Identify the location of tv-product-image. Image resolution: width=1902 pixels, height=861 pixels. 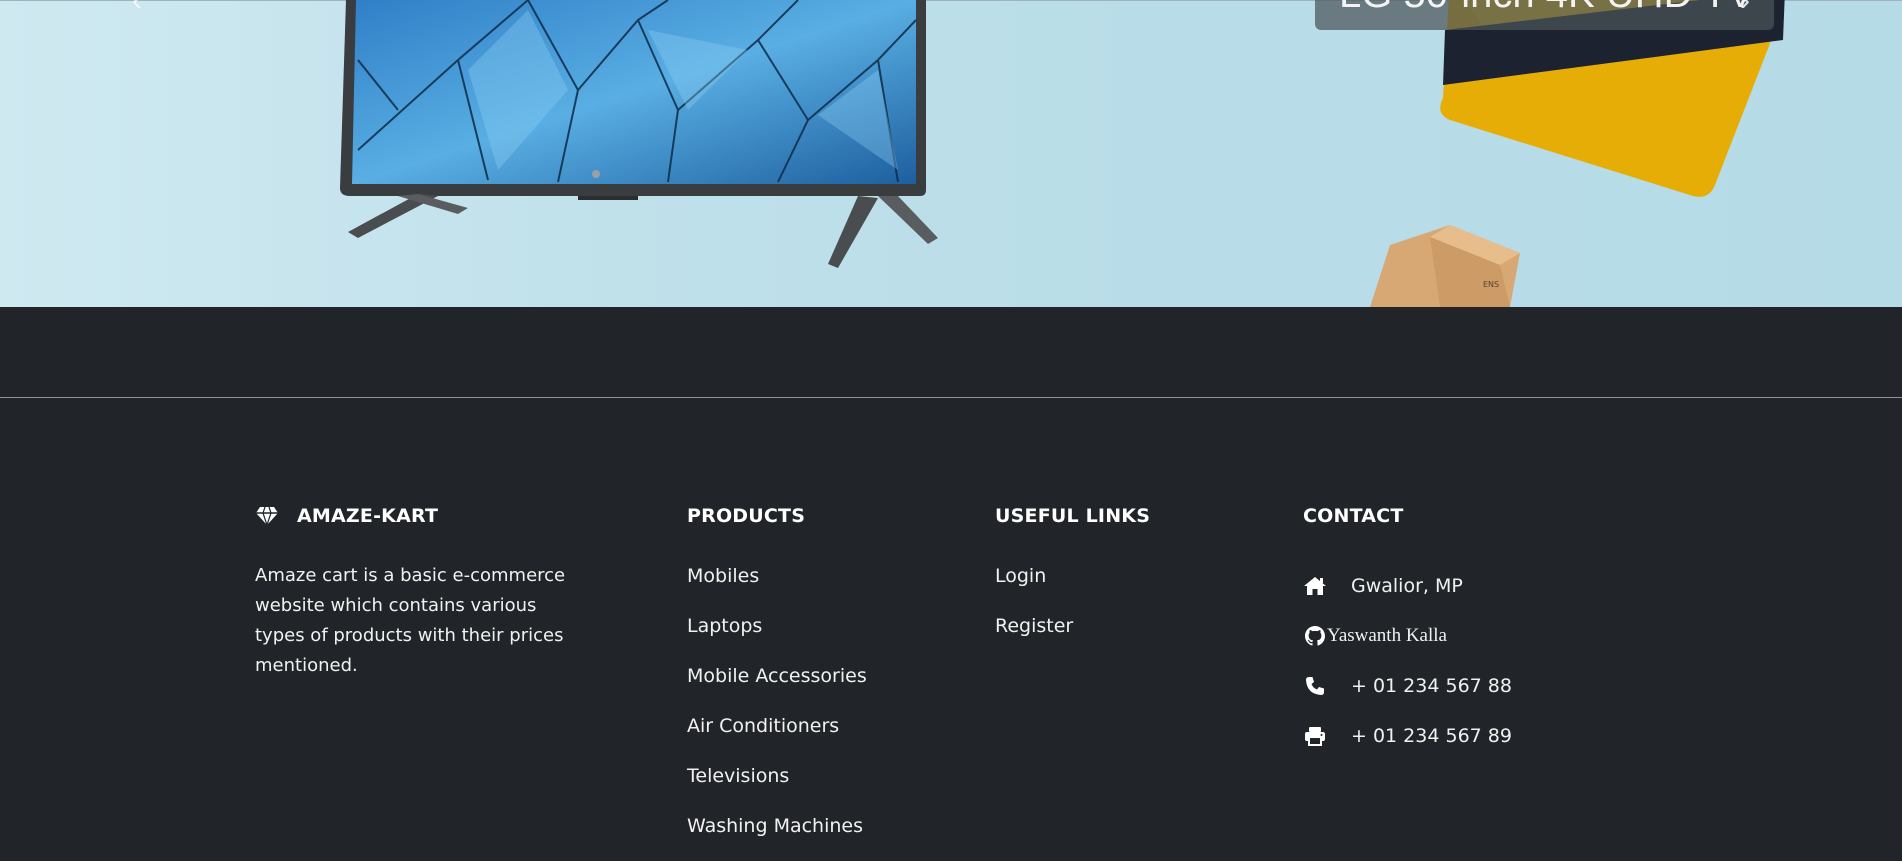
(639, 134).